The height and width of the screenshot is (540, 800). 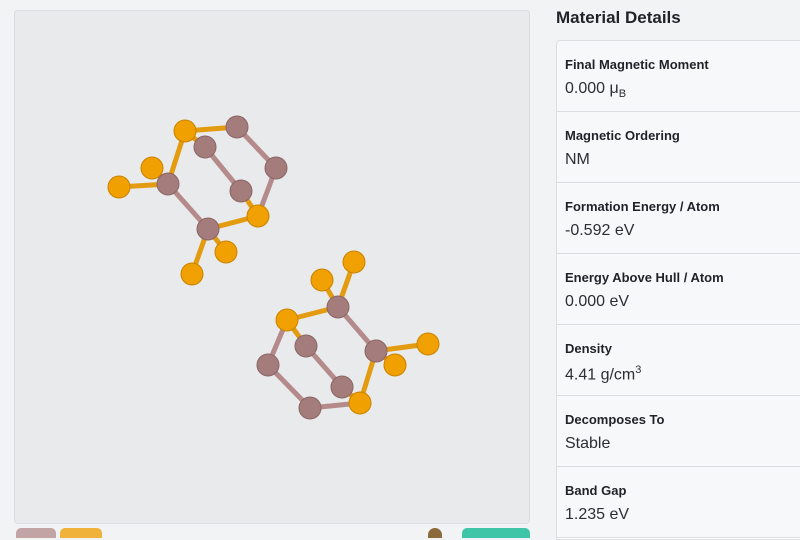 What do you see at coordinates (600, 230) in the screenshot?
I see `detail-value: -0.592 eV` at bounding box center [600, 230].